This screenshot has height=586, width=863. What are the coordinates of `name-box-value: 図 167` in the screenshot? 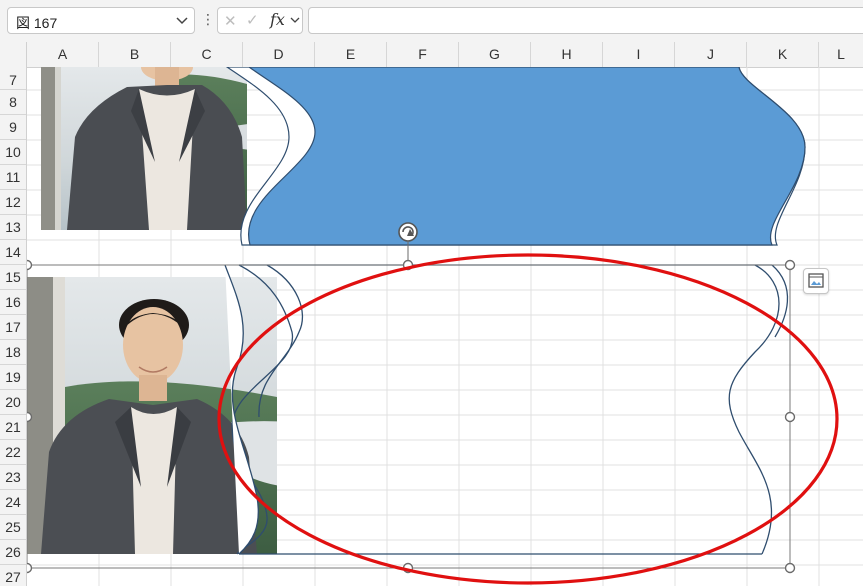 It's located at (37, 23).